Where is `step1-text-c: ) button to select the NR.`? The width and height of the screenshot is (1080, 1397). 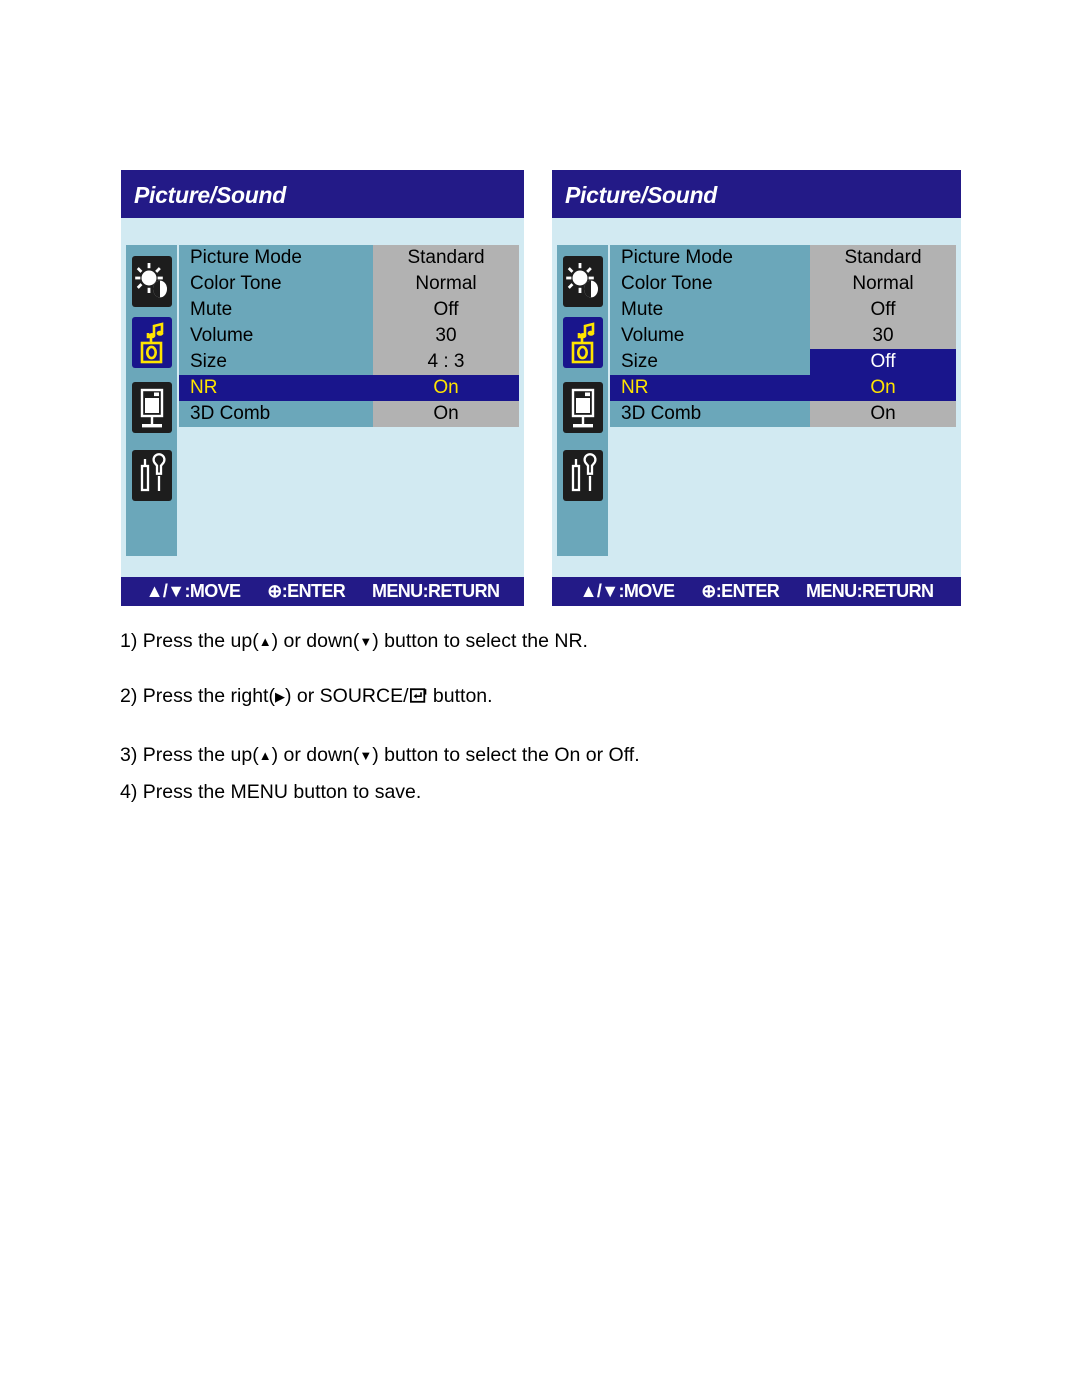
step1-text-c: ) button to select the NR. is located at coordinates (480, 641).